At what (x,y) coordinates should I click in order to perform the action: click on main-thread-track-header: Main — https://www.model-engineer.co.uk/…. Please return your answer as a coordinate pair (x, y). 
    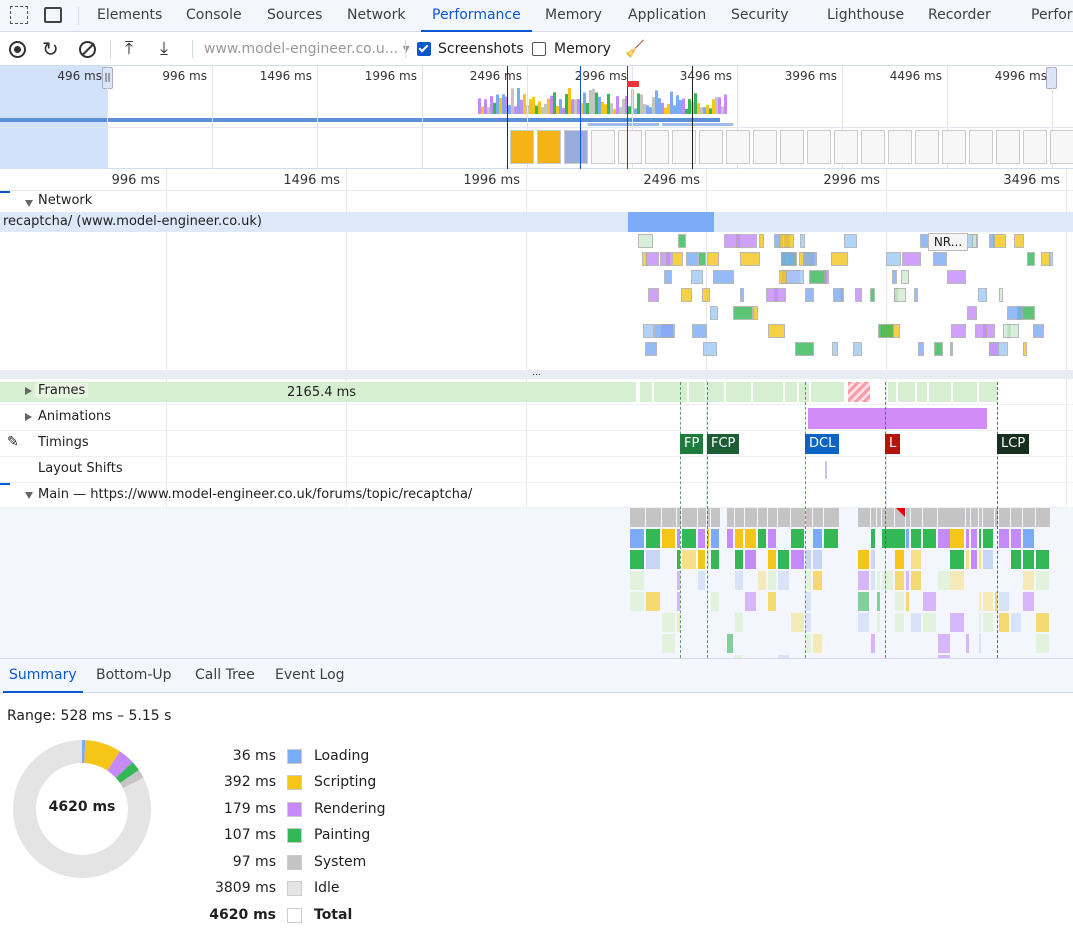
    Looking at the image, I should click on (536, 495).